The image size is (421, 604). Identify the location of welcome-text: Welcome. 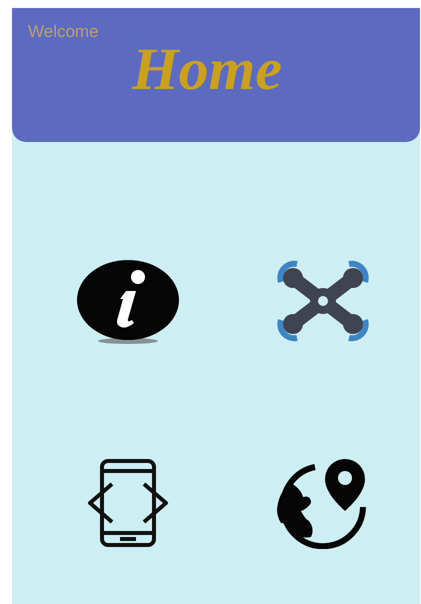
(63, 32).